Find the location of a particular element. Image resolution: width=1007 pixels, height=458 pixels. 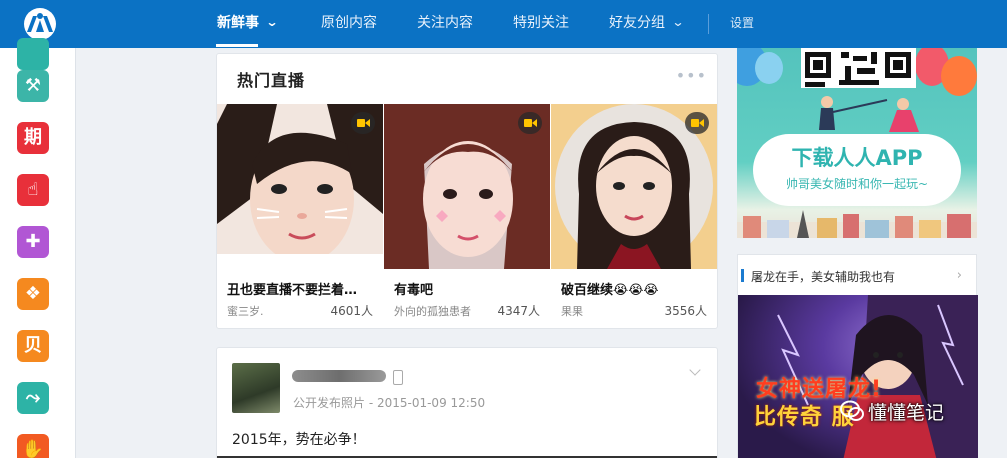

renren-logo is located at coordinates (40, 24).